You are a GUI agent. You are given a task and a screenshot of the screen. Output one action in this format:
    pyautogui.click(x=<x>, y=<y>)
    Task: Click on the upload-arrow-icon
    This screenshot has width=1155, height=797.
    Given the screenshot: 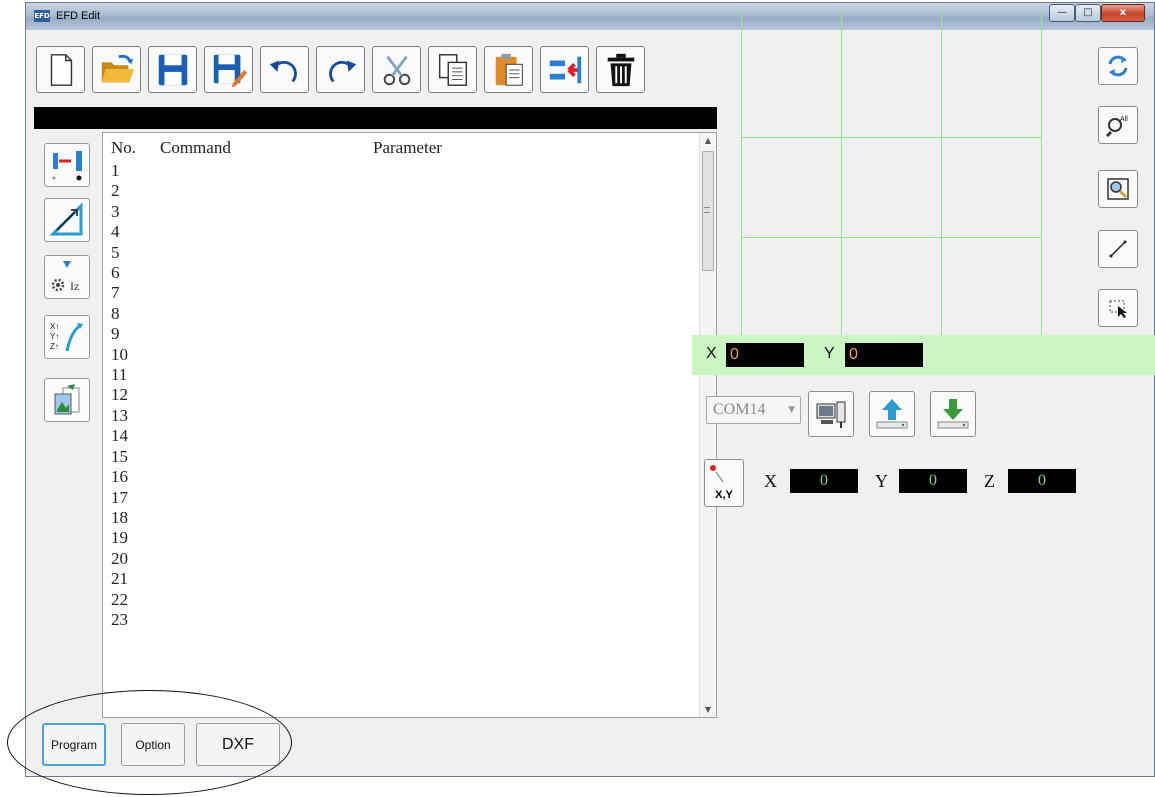 What is the action you would take?
    pyautogui.click(x=892, y=414)
    